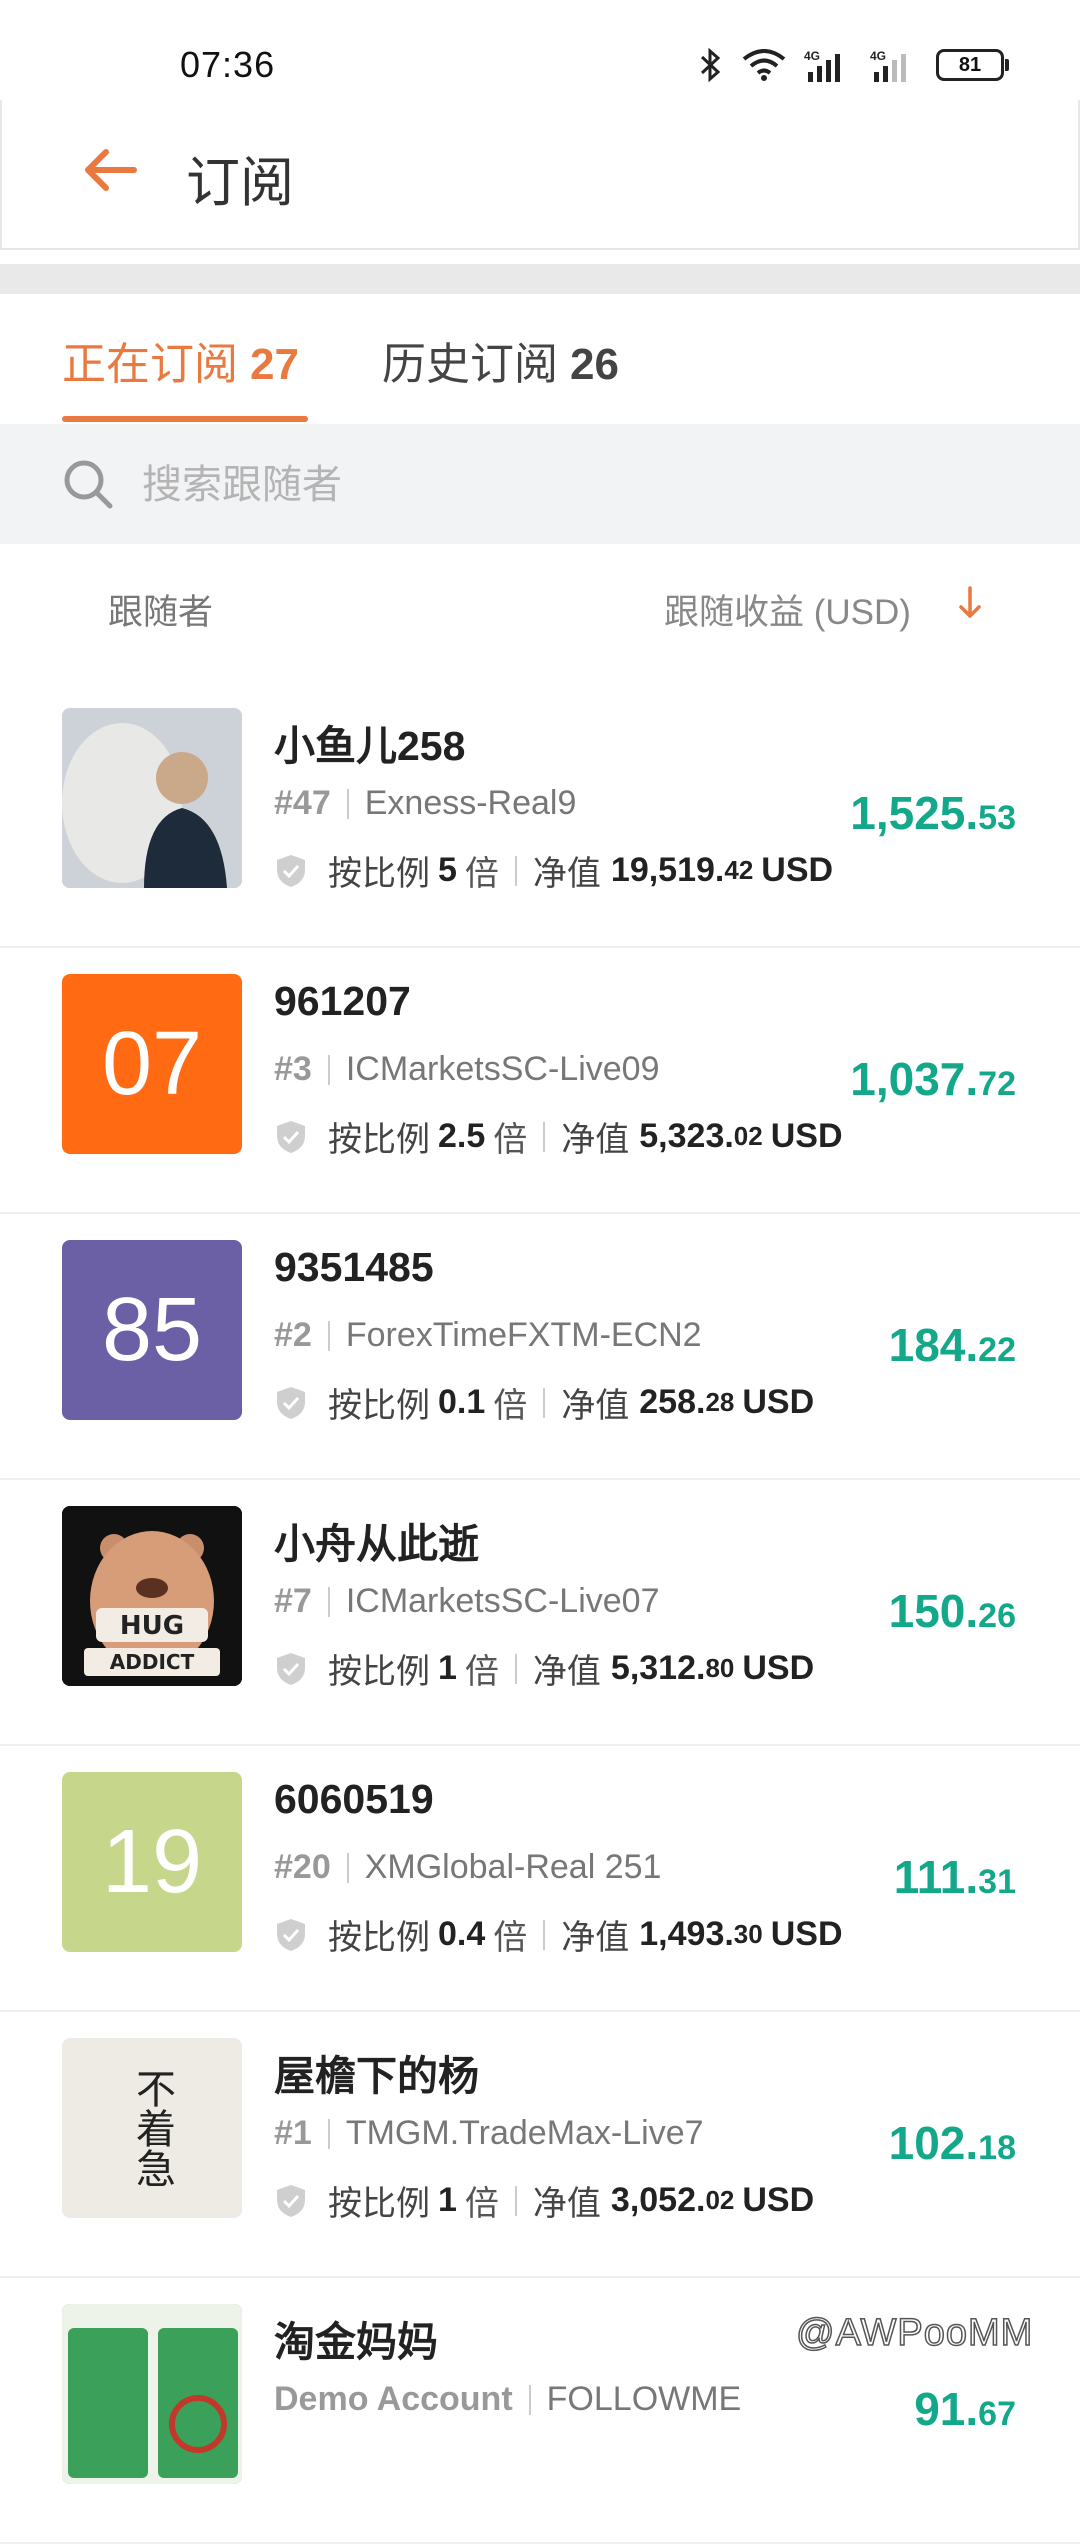  Describe the element at coordinates (470, 803) in the screenshot. I see `follower-server: Exness-Real9` at that location.